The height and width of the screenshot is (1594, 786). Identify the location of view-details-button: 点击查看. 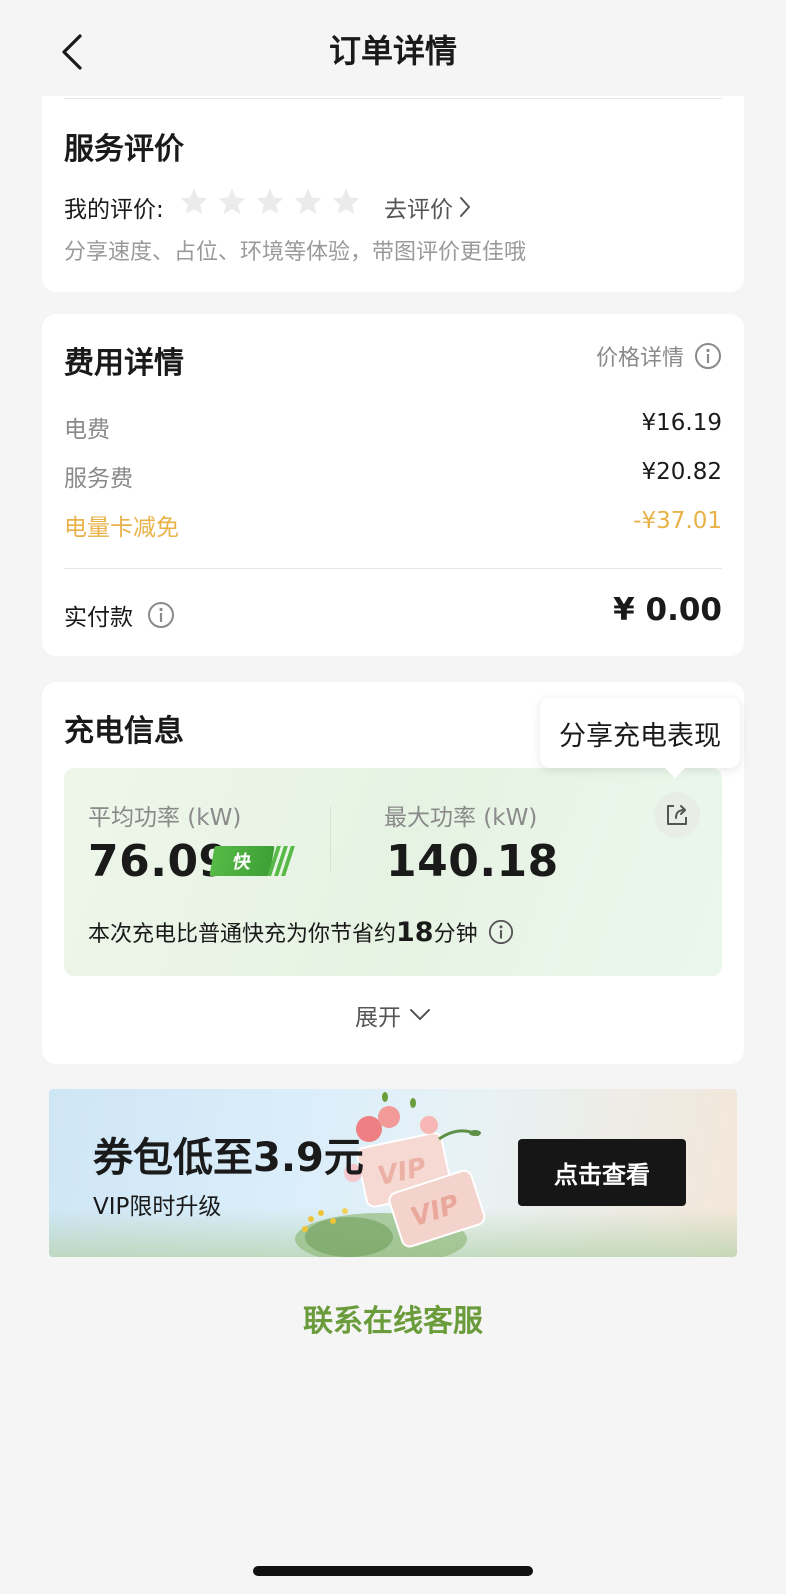
(602, 1172).